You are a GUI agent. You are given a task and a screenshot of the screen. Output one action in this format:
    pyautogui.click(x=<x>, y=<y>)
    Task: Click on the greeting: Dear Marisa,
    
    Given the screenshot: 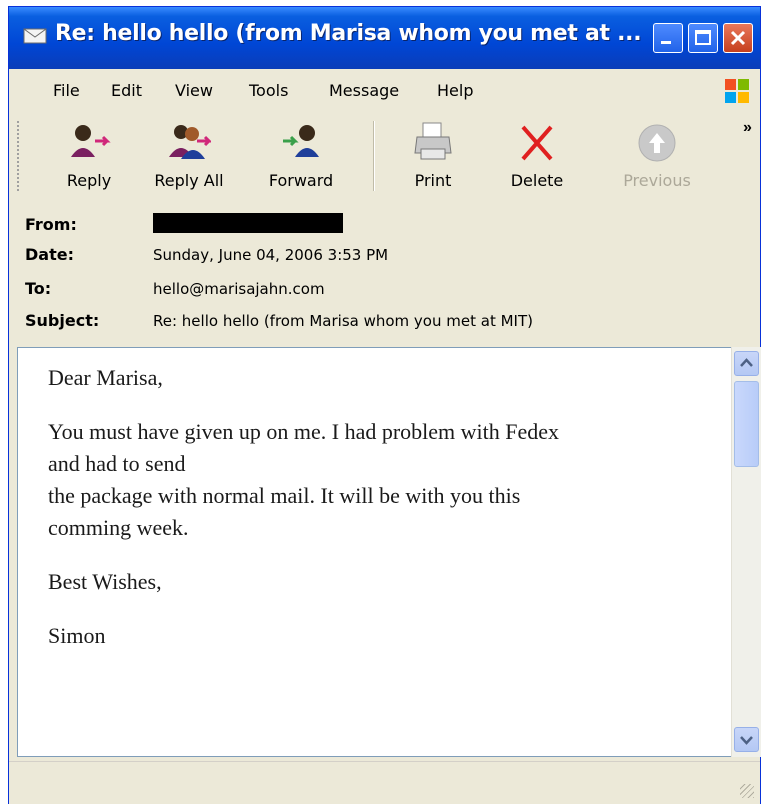 What is the action you would take?
    pyautogui.click(x=105, y=377)
    